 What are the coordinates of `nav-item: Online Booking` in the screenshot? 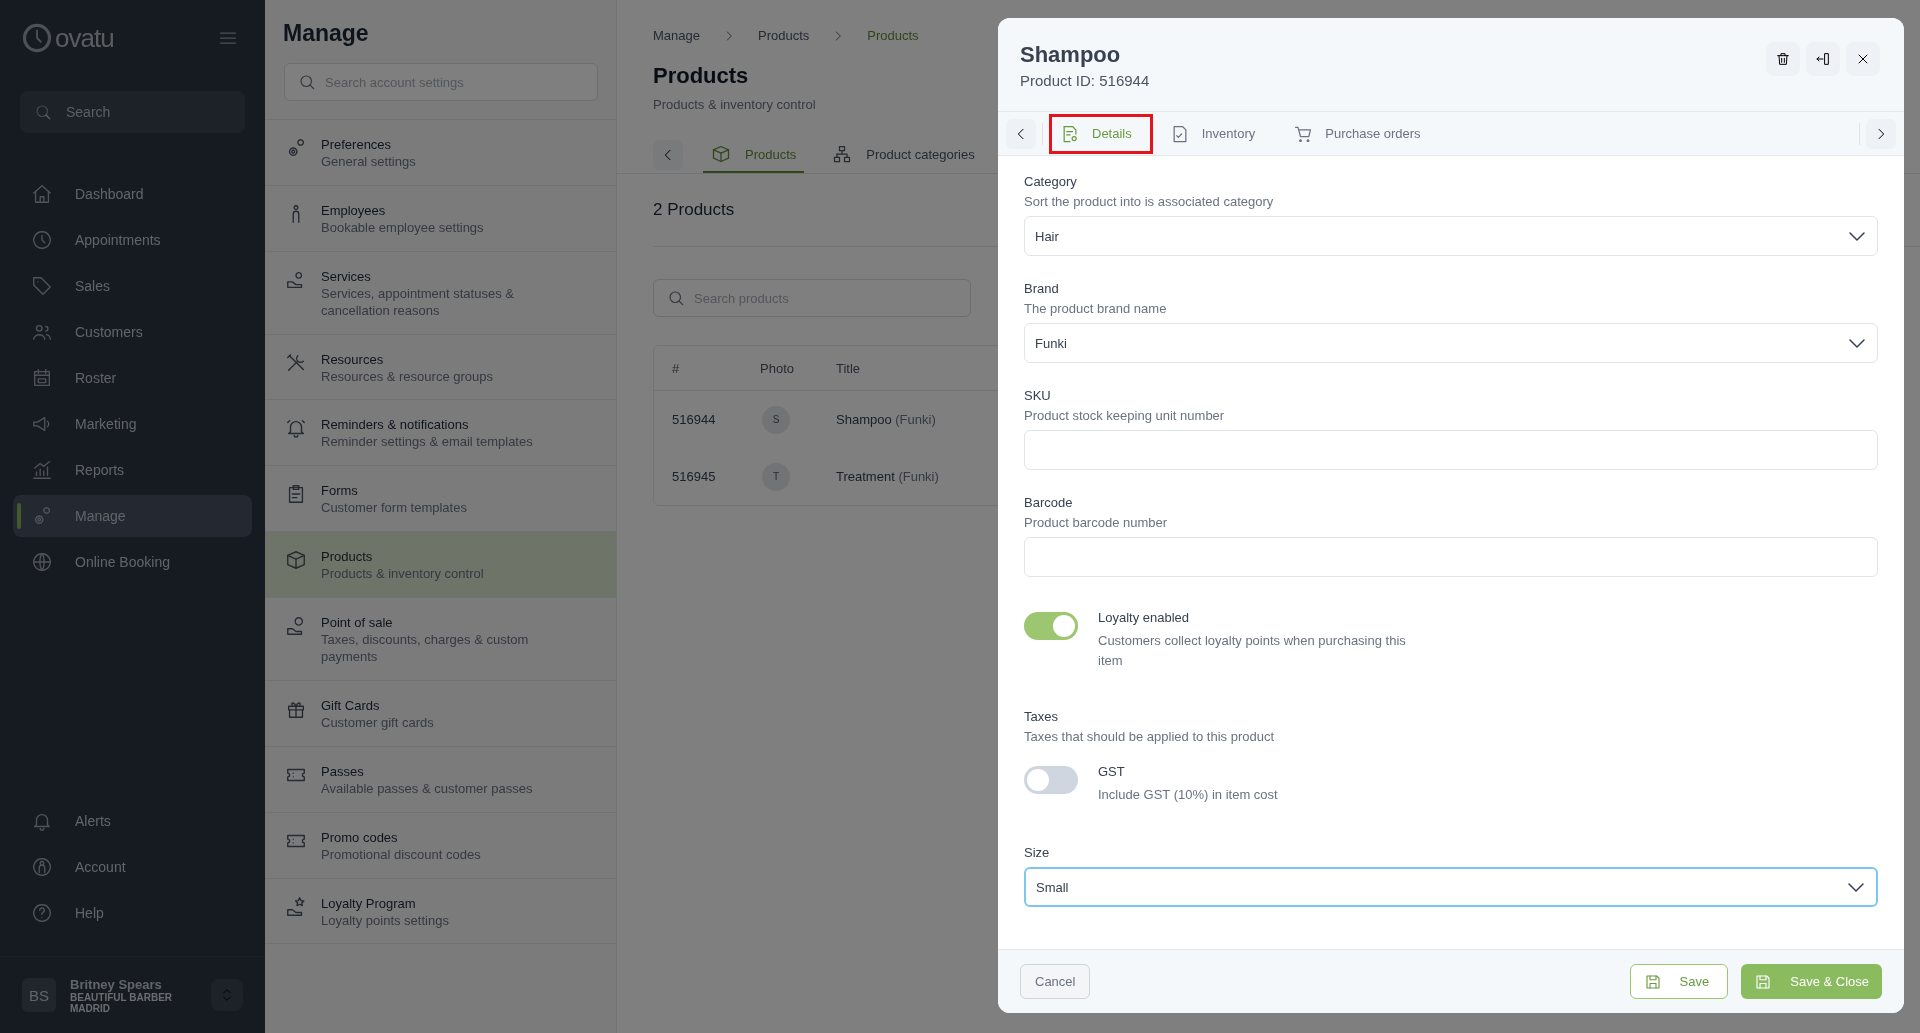 It's located at (132, 562).